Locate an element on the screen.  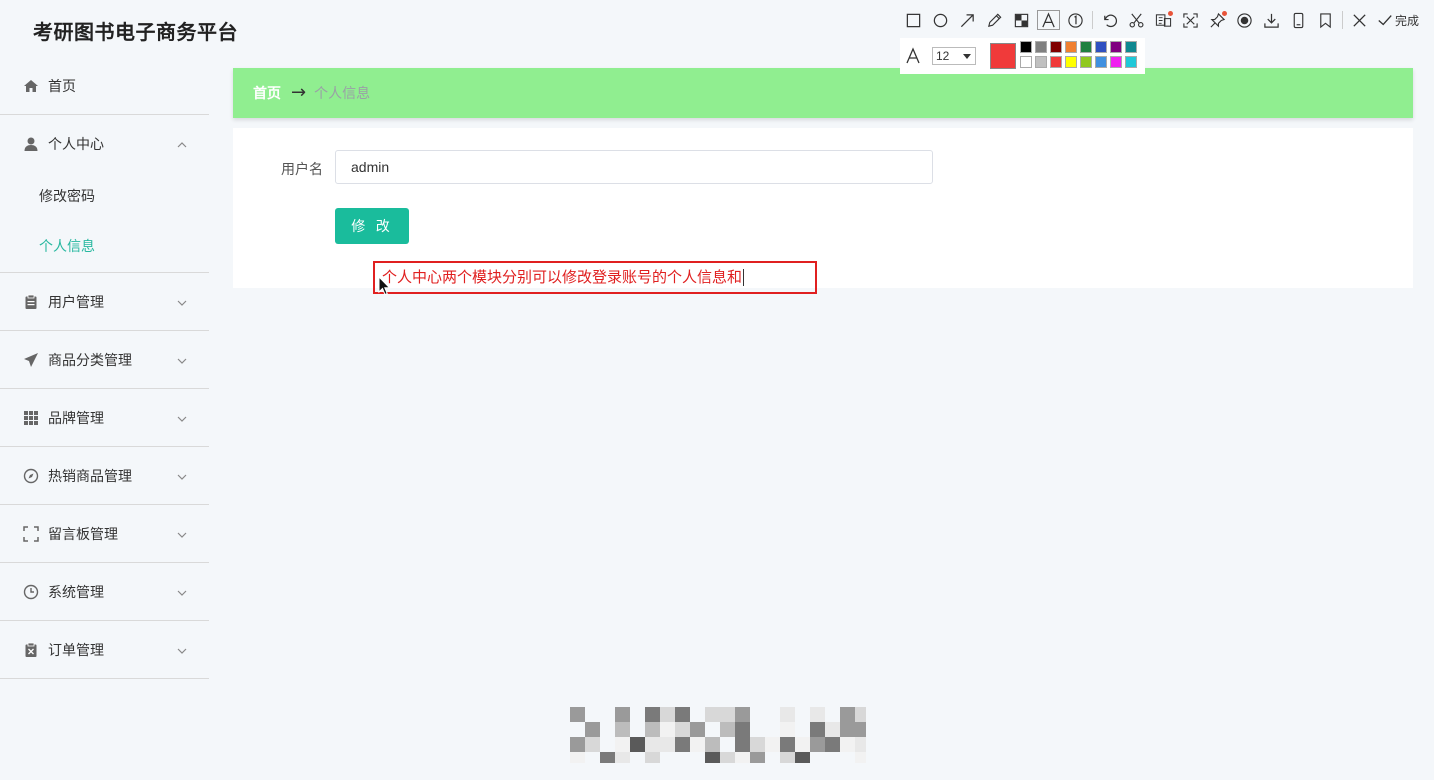
breadcrumb-home-link: 首页 is located at coordinates (267, 93).